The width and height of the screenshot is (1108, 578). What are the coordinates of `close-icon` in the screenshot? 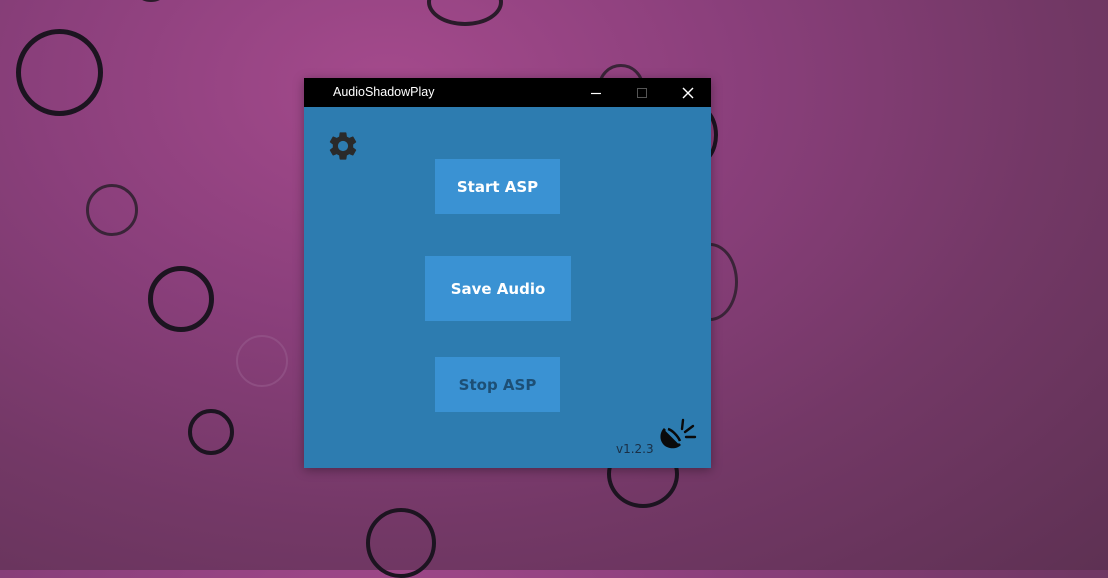 It's located at (688, 92).